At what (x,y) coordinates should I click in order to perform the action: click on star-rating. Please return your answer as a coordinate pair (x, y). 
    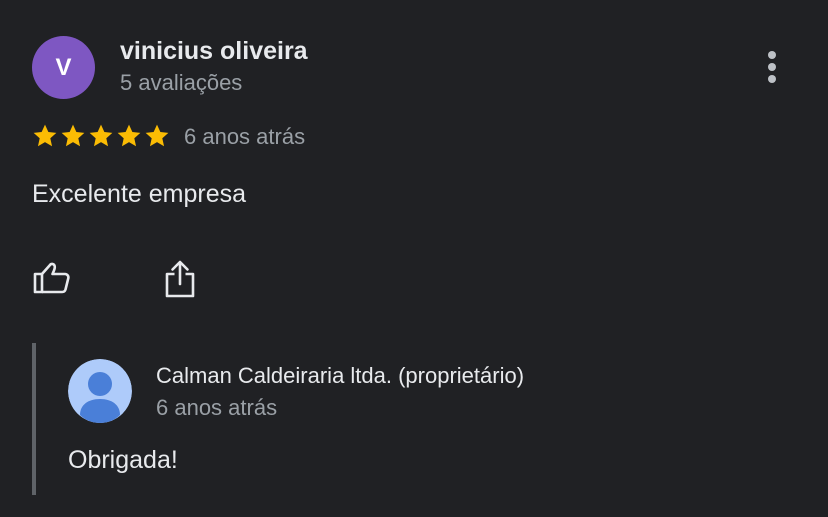
    Looking at the image, I should click on (101, 136).